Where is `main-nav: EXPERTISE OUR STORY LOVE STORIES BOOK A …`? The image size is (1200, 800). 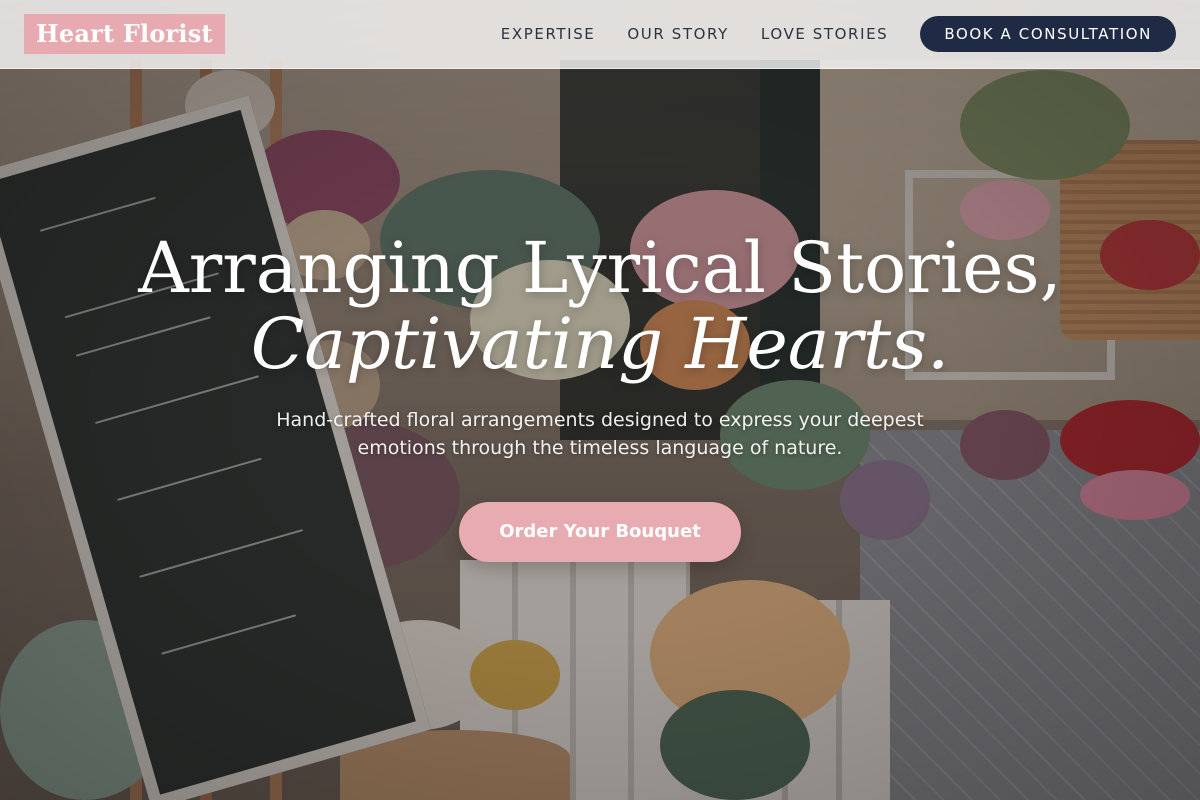 main-nav: EXPERTISE OUR STORY LOVE STORIES BOOK A … is located at coordinates (838, 34).